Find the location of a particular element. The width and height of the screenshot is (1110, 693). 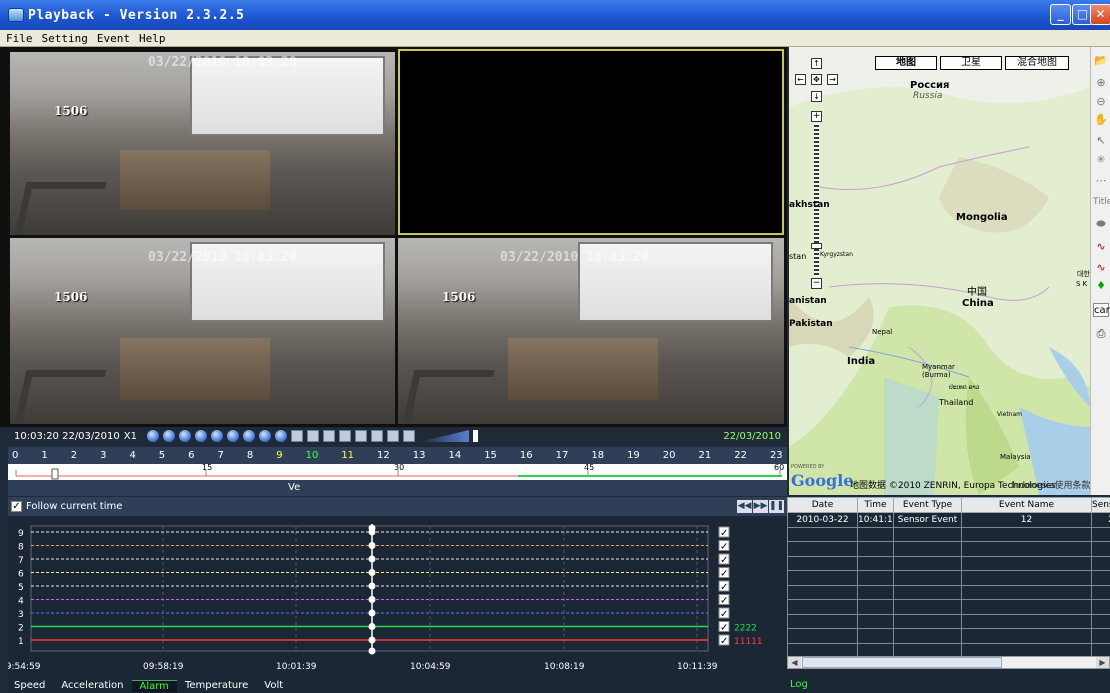

google-logo: Google is located at coordinates (822, 480).